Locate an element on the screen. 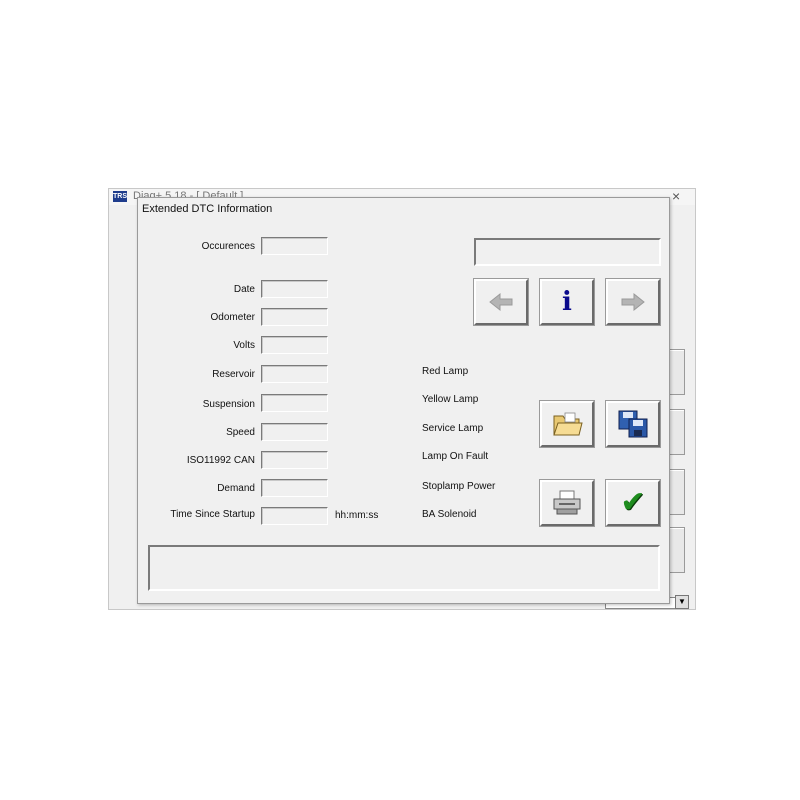 Image resolution: width=800 pixels, height=800 pixels. lamp-on-fault-label: Lamp On Fault is located at coordinates (455, 456).